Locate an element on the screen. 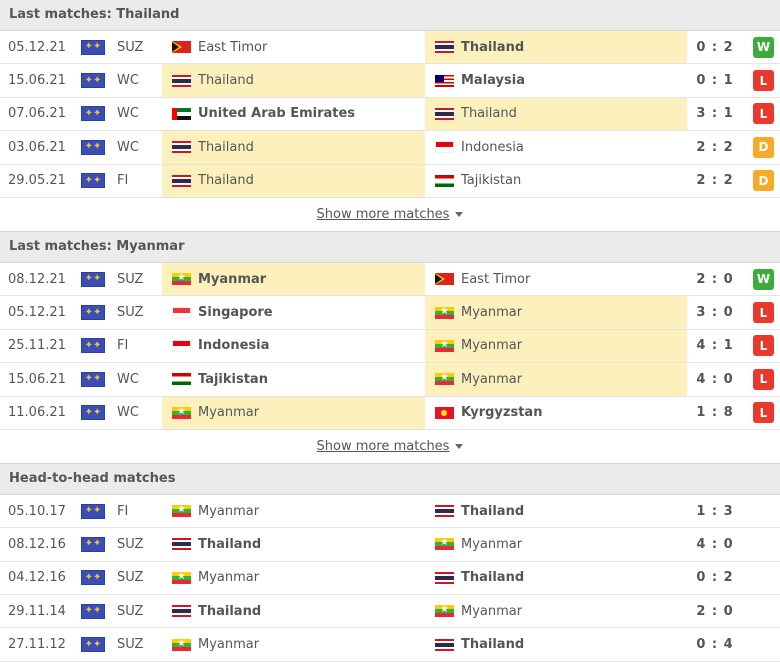 The height and width of the screenshot is (665, 780). match-score: 3 : 0 is located at coordinates (715, 312).